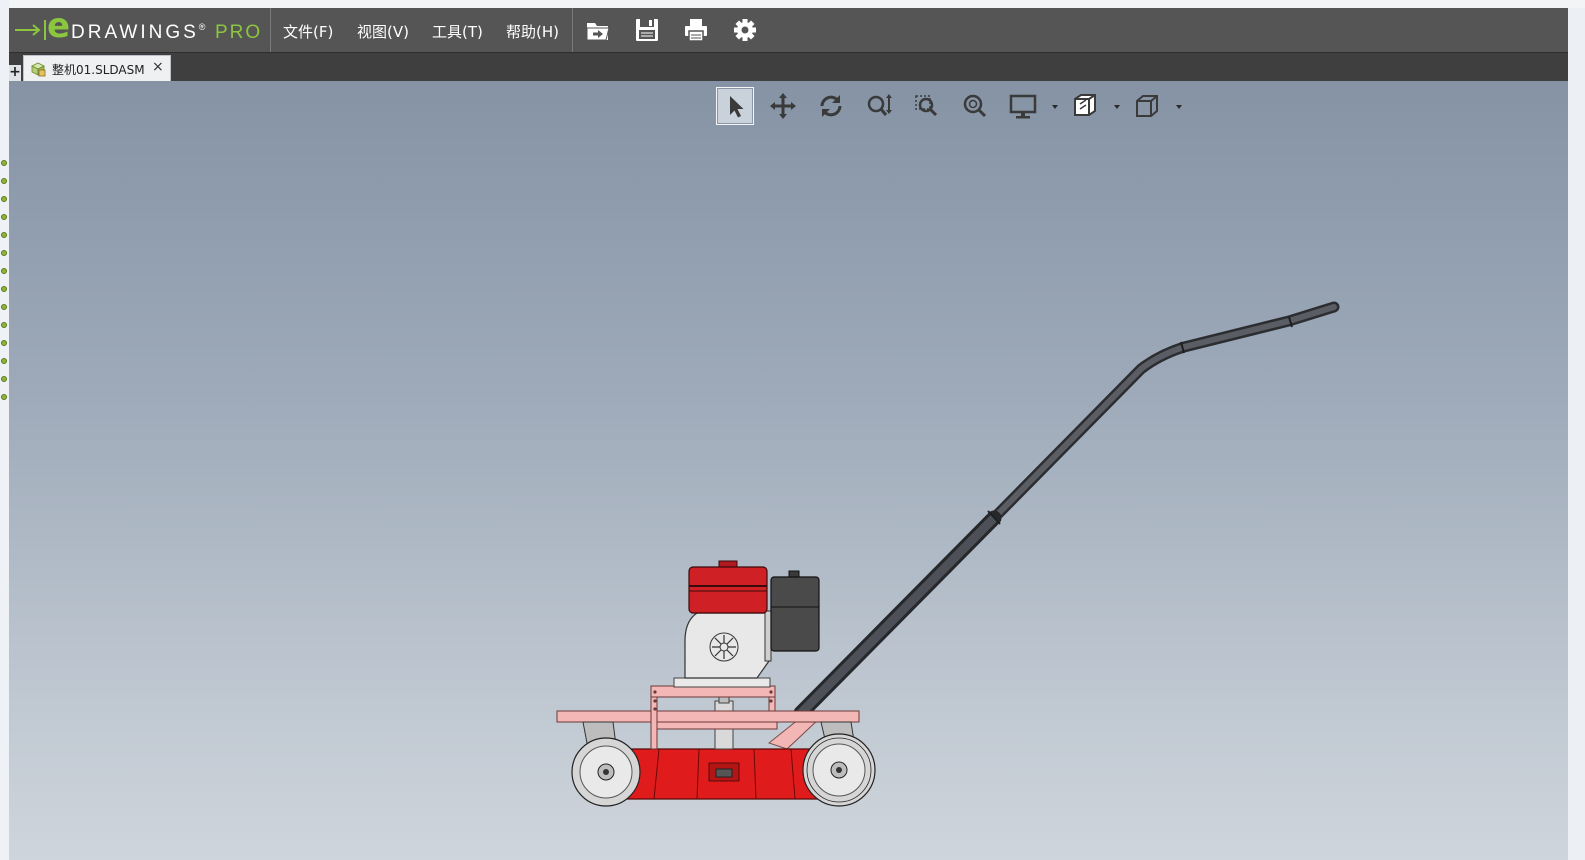 The height and width of the screenshot is (860, 1585). Describe the element at coordinates (1576, 434) in the screenshot. I see `window-right-edge` at that location.